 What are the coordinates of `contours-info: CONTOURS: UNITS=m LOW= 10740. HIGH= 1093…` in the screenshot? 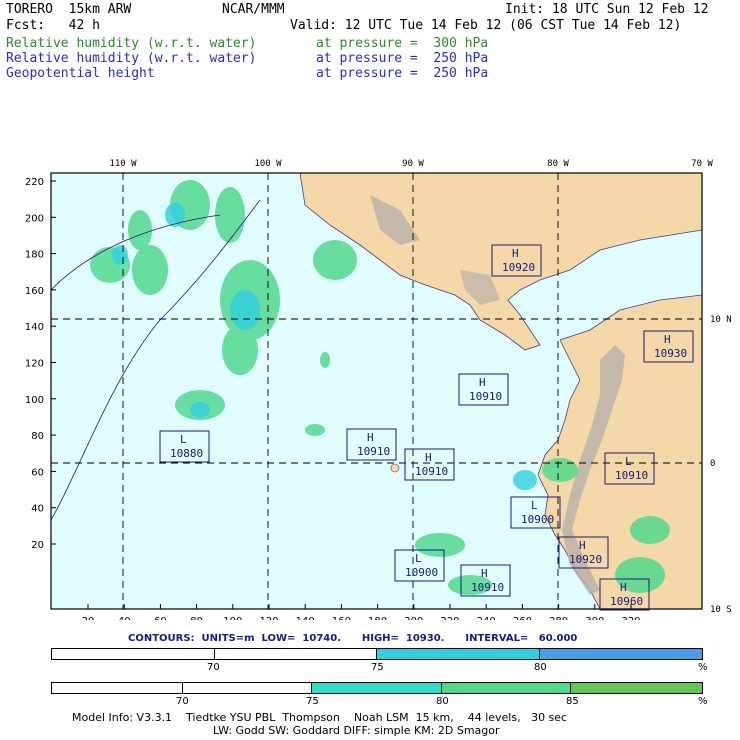 It's located at (353, 638).